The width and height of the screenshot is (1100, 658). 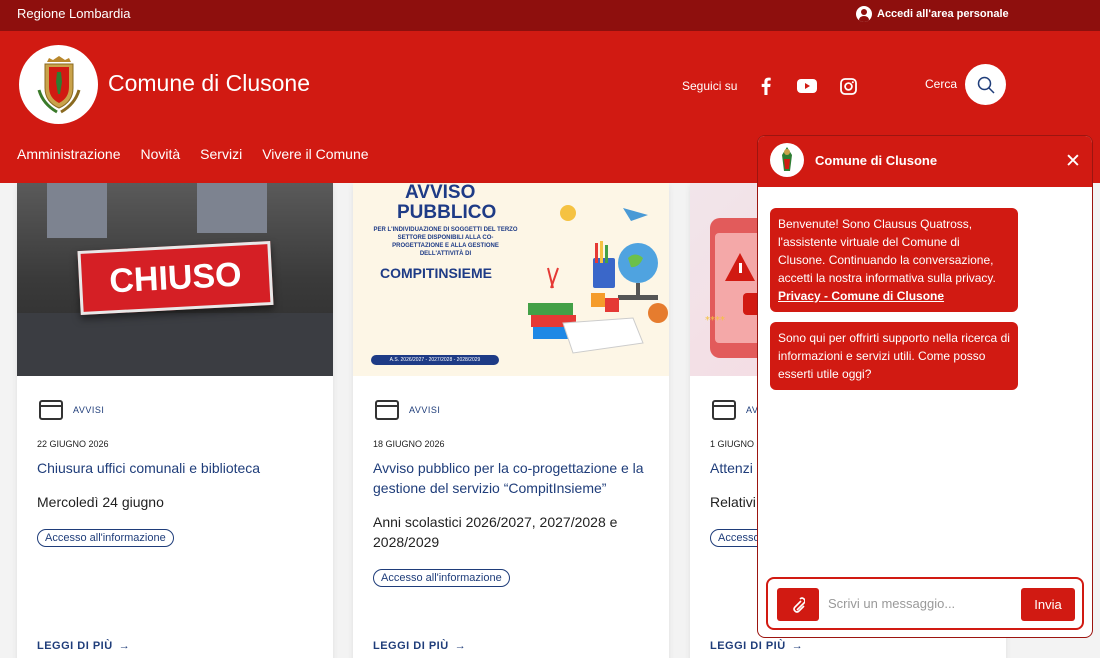 I want to click on chat-title: Comune di Clusone, so click(x=876, y=160).